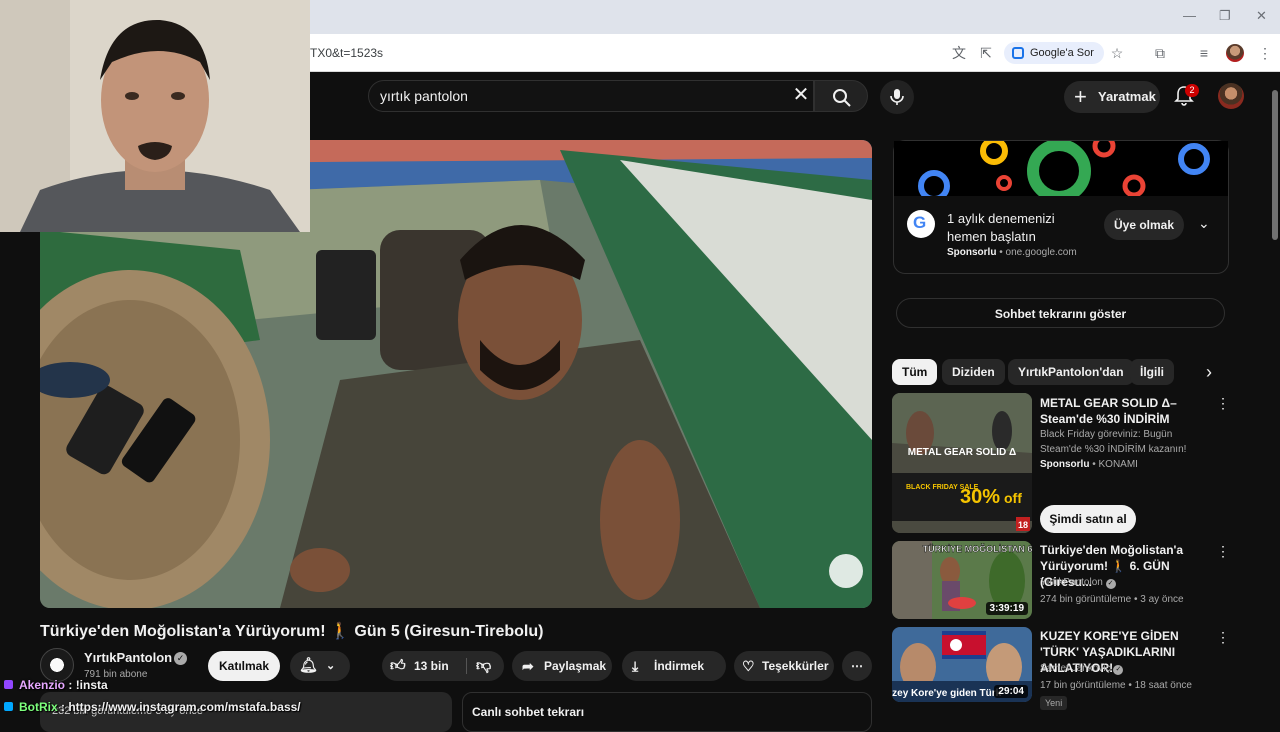 The height and width of the screenshot is (732, 1280). I want to click on ad-domain: one.google.com, so click(1041, 252).